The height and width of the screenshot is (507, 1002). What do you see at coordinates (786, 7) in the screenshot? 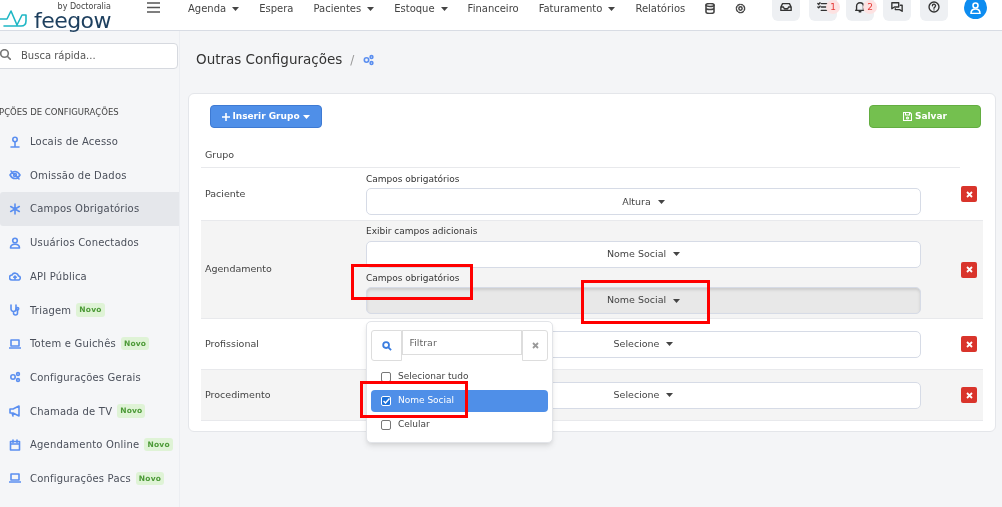
I see `inbox-icon` at bounding box center [786, 7].